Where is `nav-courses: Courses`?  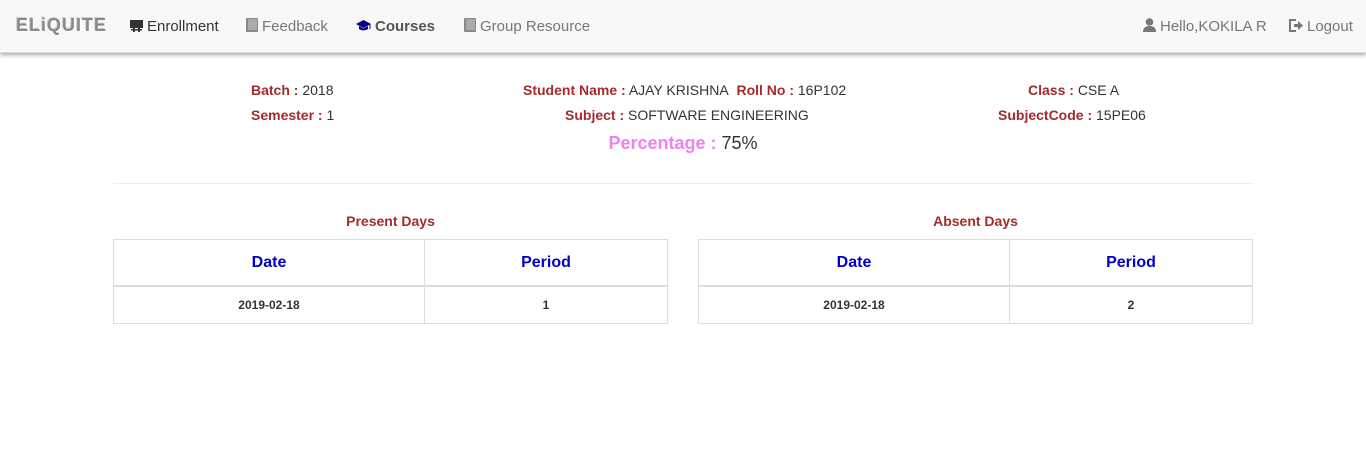
nav-courses: Courses is located at coordinates (395, 27).